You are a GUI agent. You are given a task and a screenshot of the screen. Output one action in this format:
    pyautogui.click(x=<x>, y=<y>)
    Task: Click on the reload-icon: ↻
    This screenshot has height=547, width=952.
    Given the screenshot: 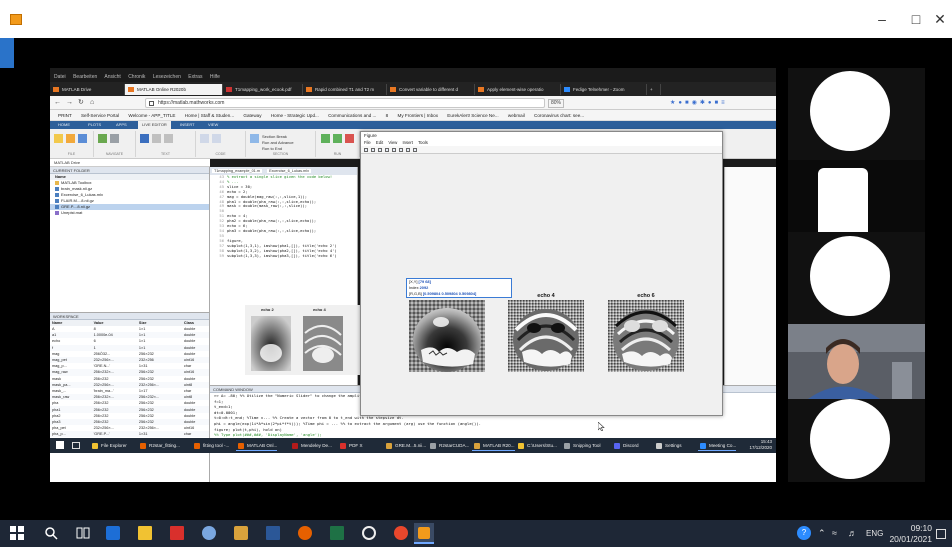 What is the action you would take?
    pyautogui.click(x=81, y=103)
    